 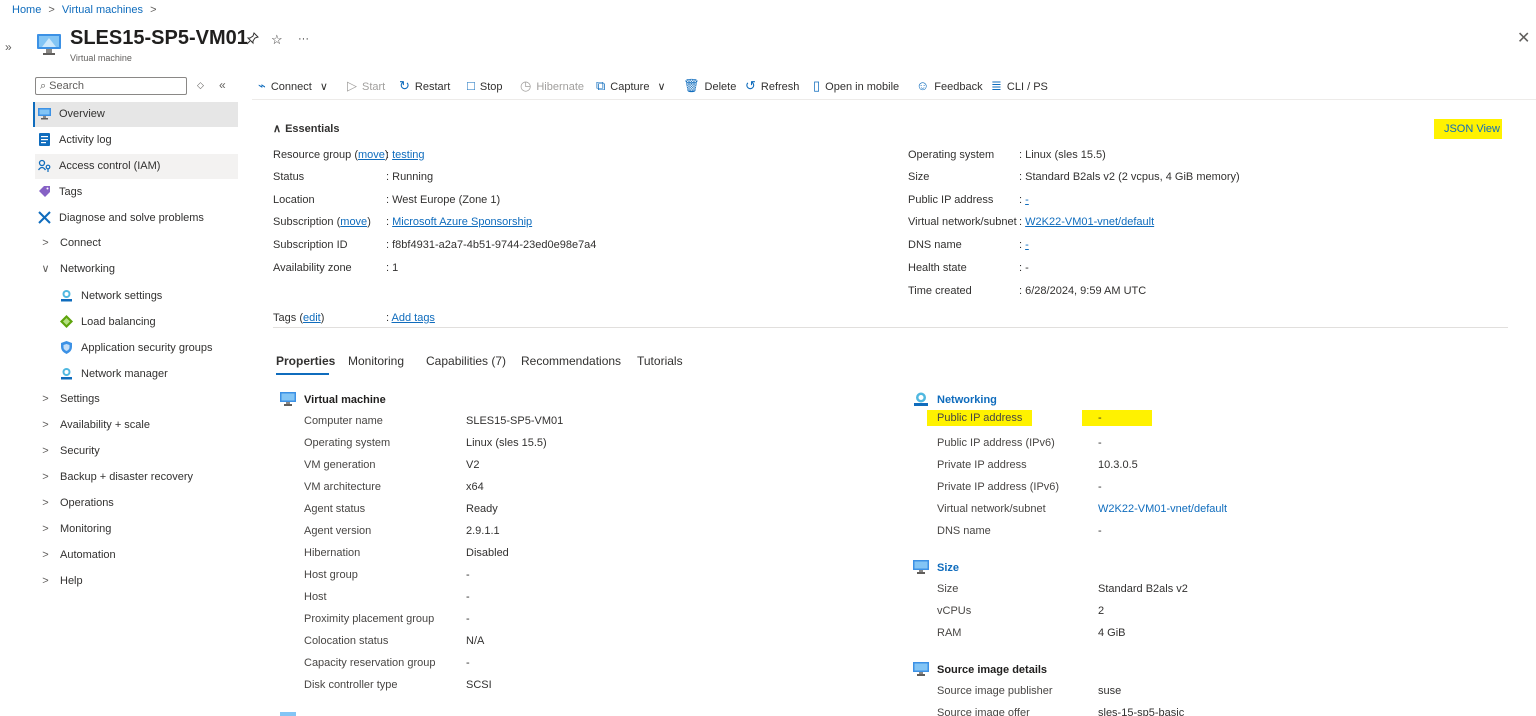 I want to click on size-section-title: Size, so click(x=948, y=568).